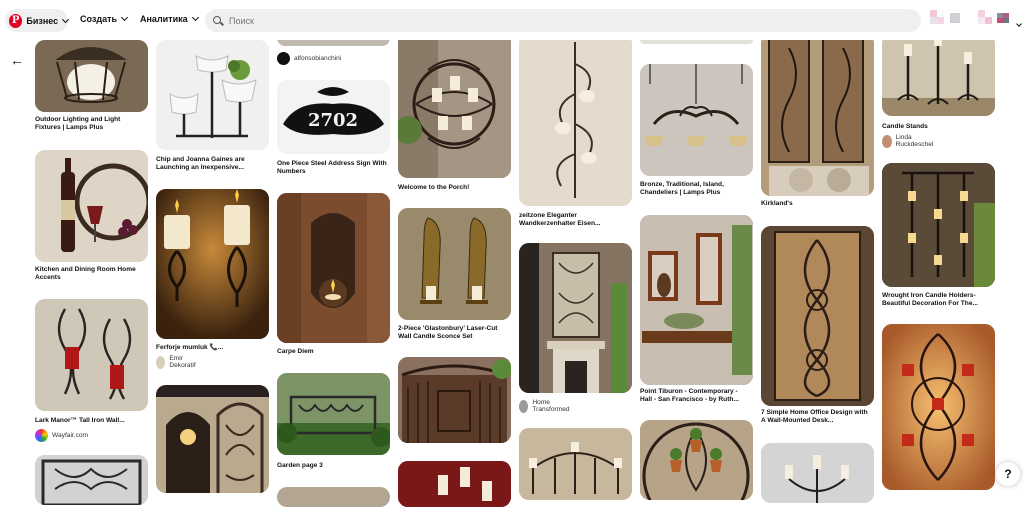 This screenshot has width=1024, height=507. Describe the element at coordinates (914, 141) in the screenshot. I see `pin-source-label: Linda Ruckdeschel` at that location.